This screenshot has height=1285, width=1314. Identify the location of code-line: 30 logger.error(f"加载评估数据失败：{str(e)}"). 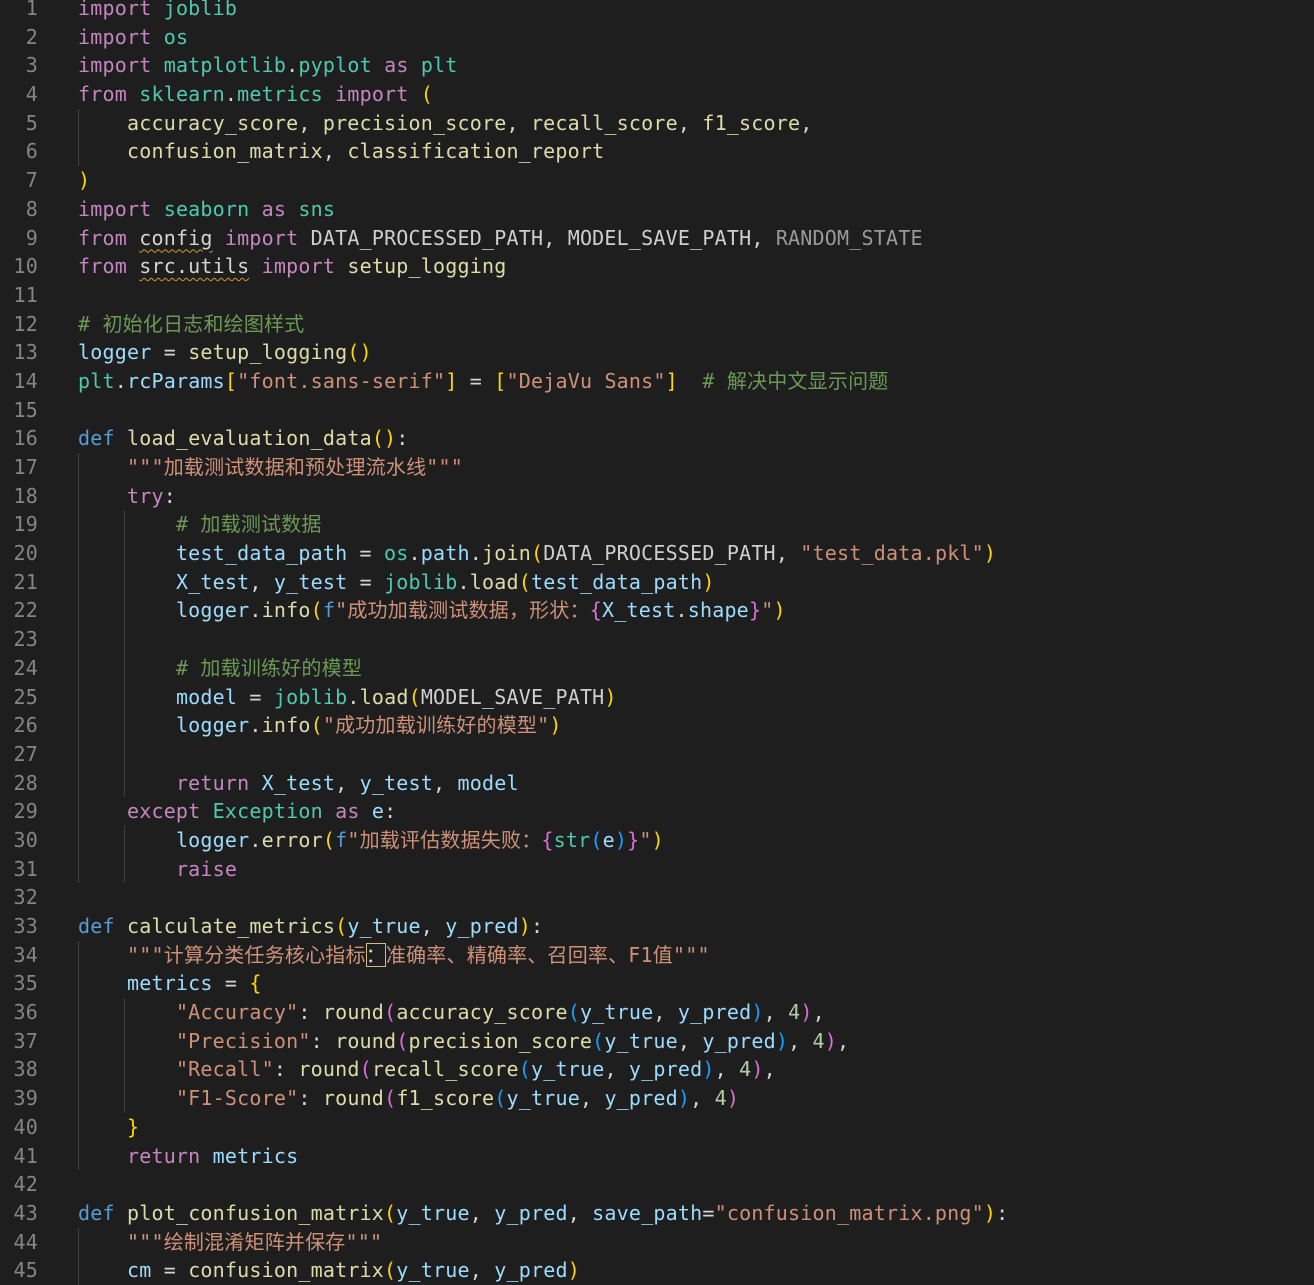
(657, 840).